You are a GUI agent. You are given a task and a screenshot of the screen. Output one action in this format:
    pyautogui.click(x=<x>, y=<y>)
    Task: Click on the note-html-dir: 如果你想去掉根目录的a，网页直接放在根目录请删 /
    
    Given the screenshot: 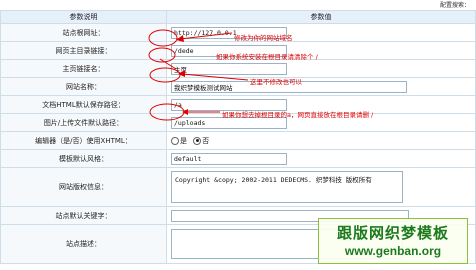 What is the action you would take?
    pyautogui.click(x=298, y=115)
    